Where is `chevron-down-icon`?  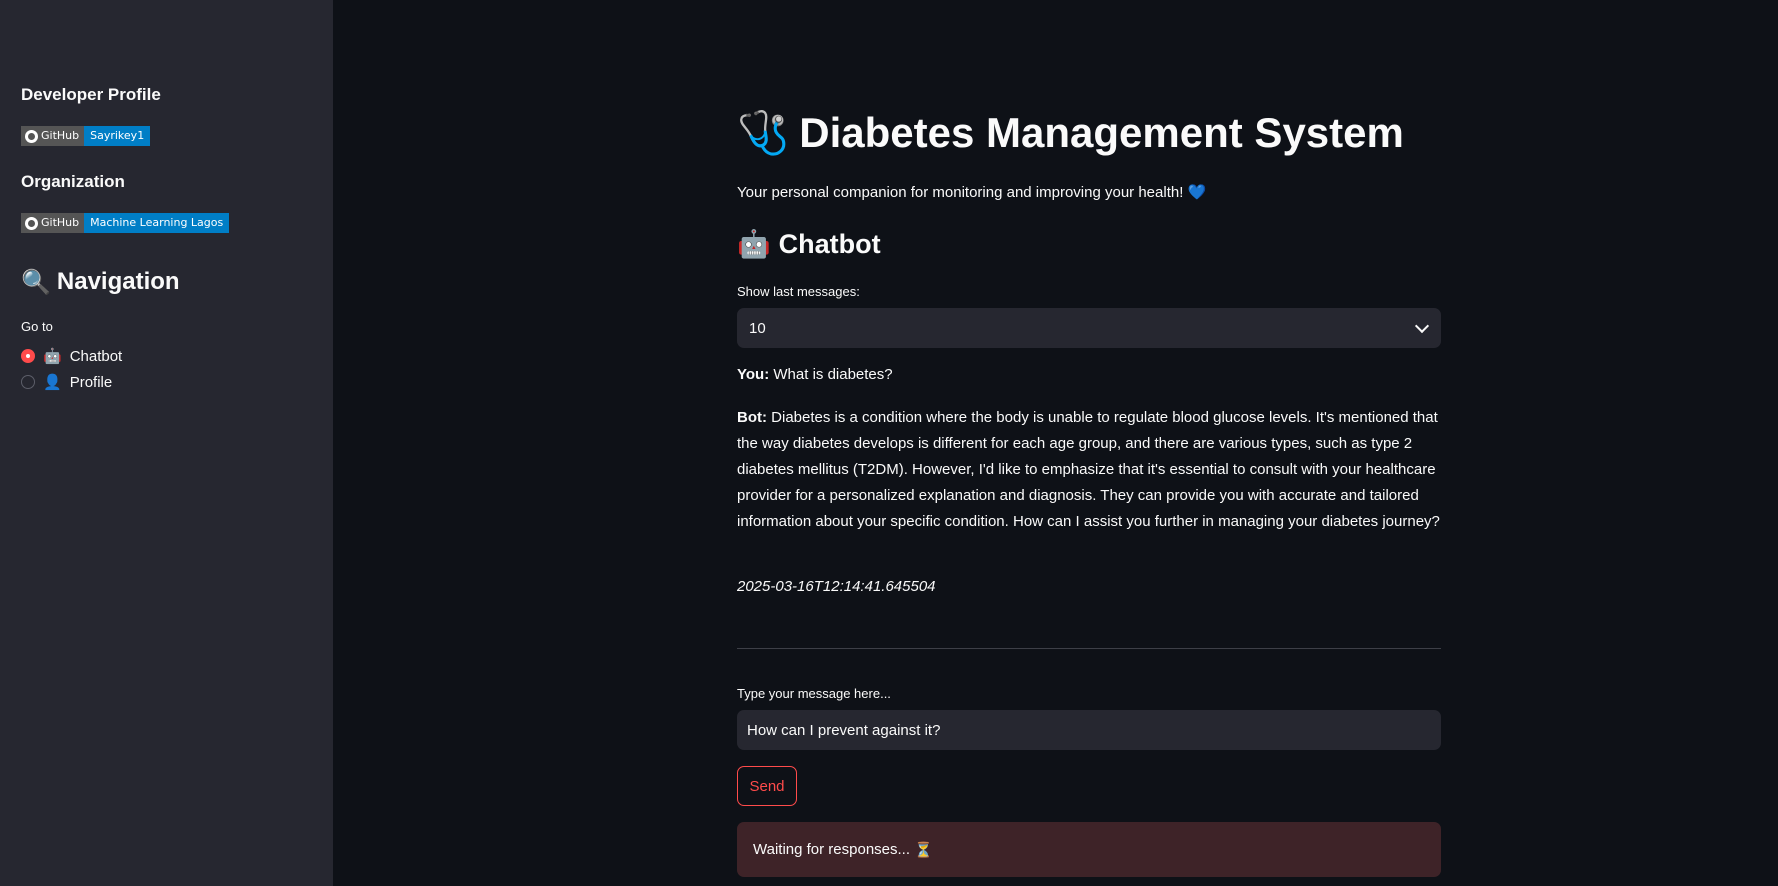 chevron-down-icon is located at coordinates (1422, 326).